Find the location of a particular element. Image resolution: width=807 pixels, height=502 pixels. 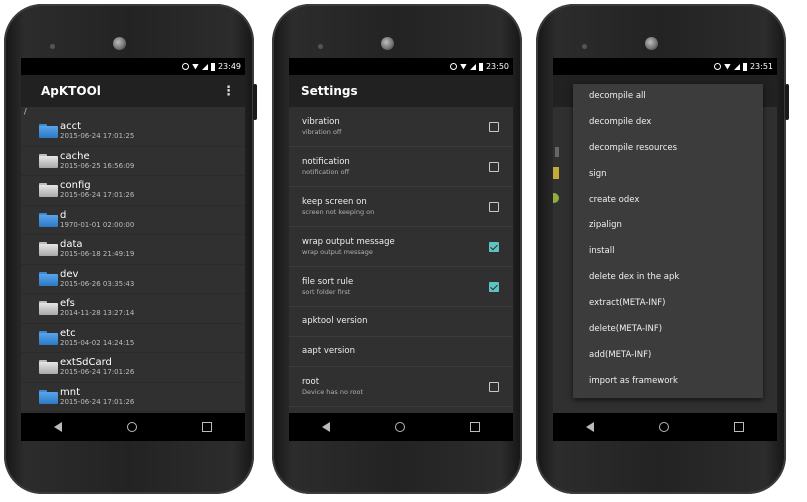

setting-row: aapt version is located at coordinates (401, 352).